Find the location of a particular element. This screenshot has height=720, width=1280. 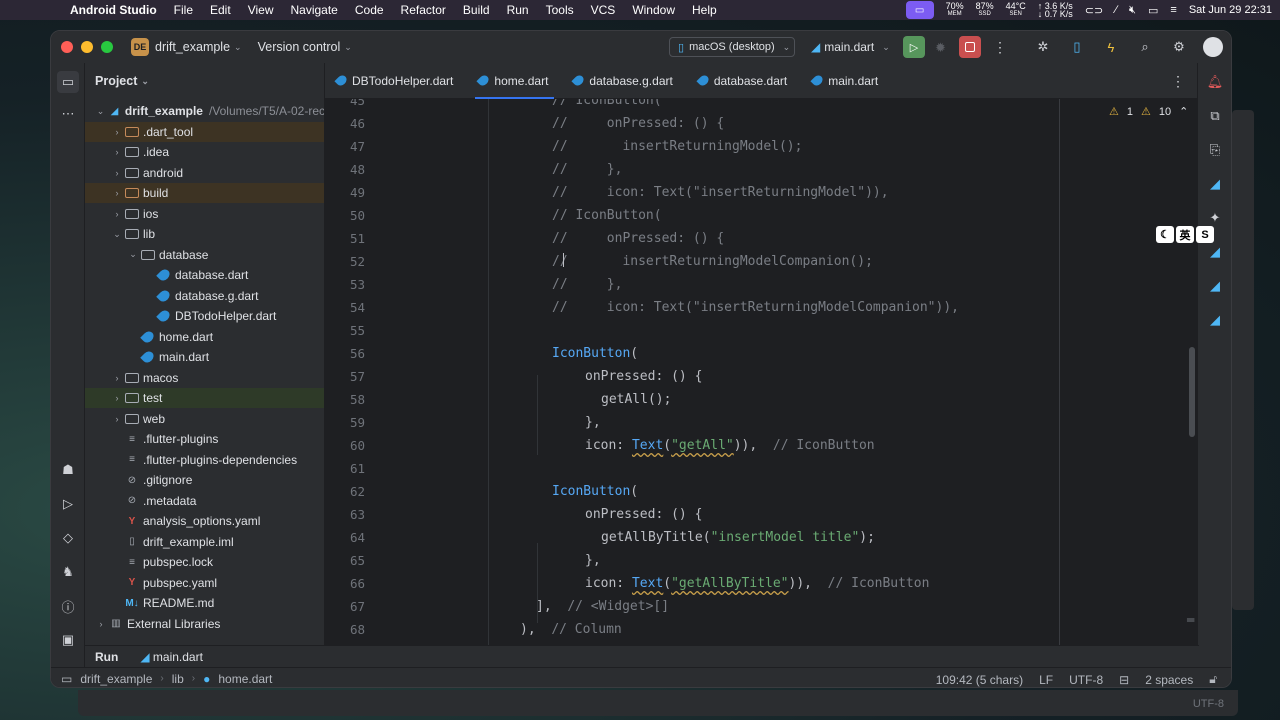

run-config-selector: ◢ main.dart ⌄ is located at coordinates (850, 47).